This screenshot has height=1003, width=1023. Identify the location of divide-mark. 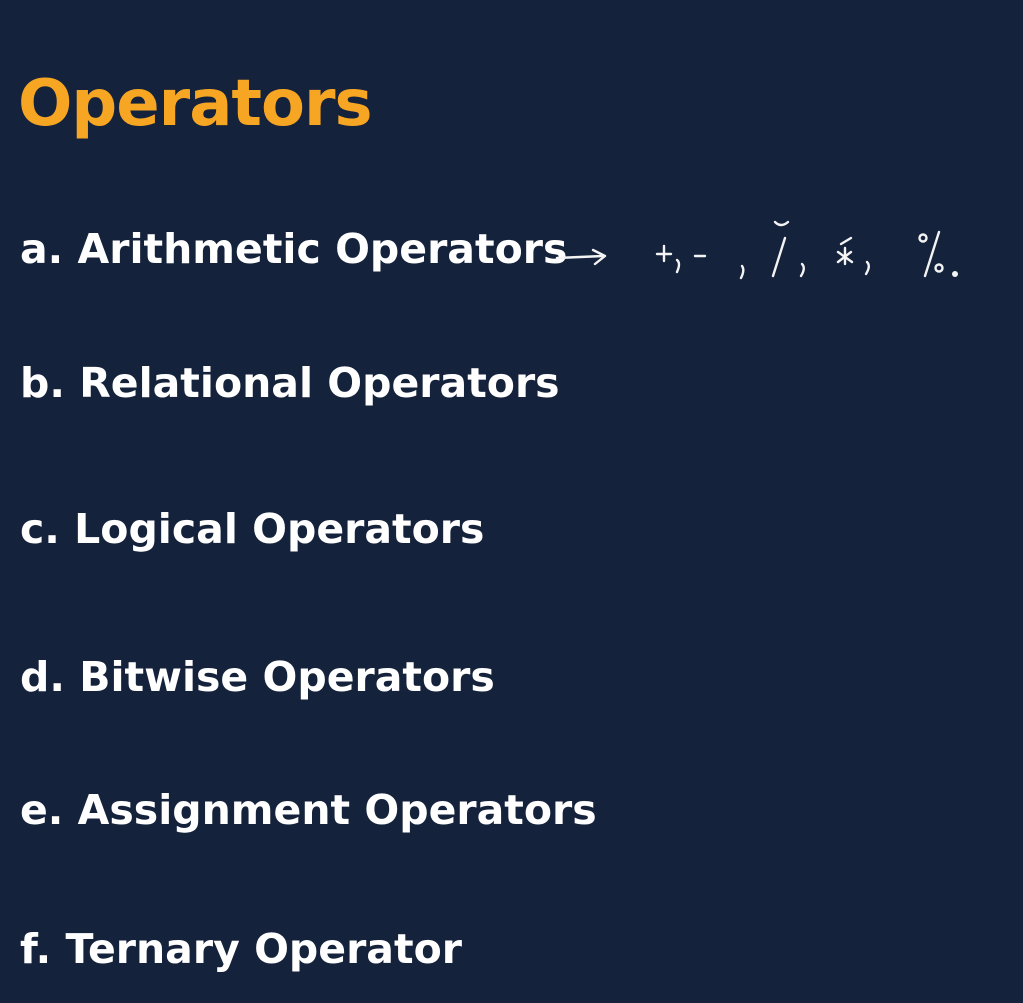
(780, 249).